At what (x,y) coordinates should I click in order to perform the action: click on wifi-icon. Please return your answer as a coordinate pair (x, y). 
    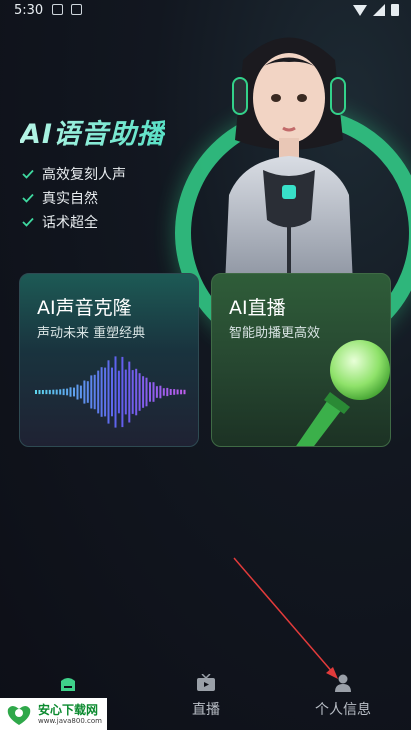
    Looking at the image, I should click on (360, 10).